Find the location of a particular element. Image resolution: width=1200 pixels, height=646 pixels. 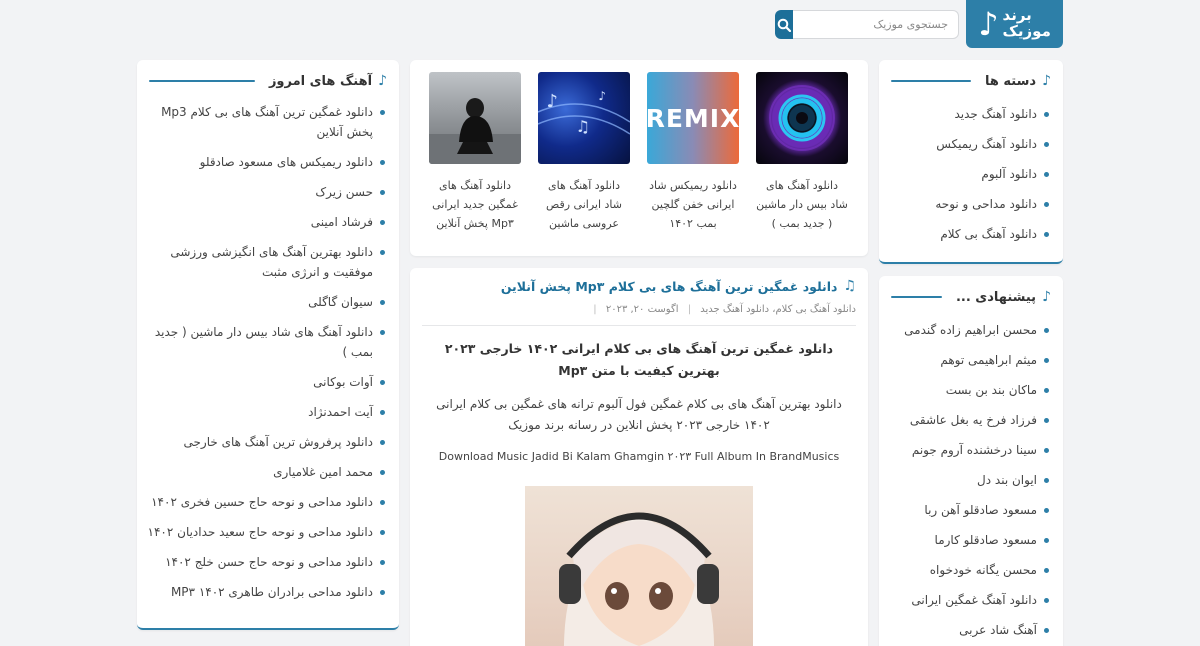

today-song-link: آیت احمدنژاد is located at coordinates (266, 412).